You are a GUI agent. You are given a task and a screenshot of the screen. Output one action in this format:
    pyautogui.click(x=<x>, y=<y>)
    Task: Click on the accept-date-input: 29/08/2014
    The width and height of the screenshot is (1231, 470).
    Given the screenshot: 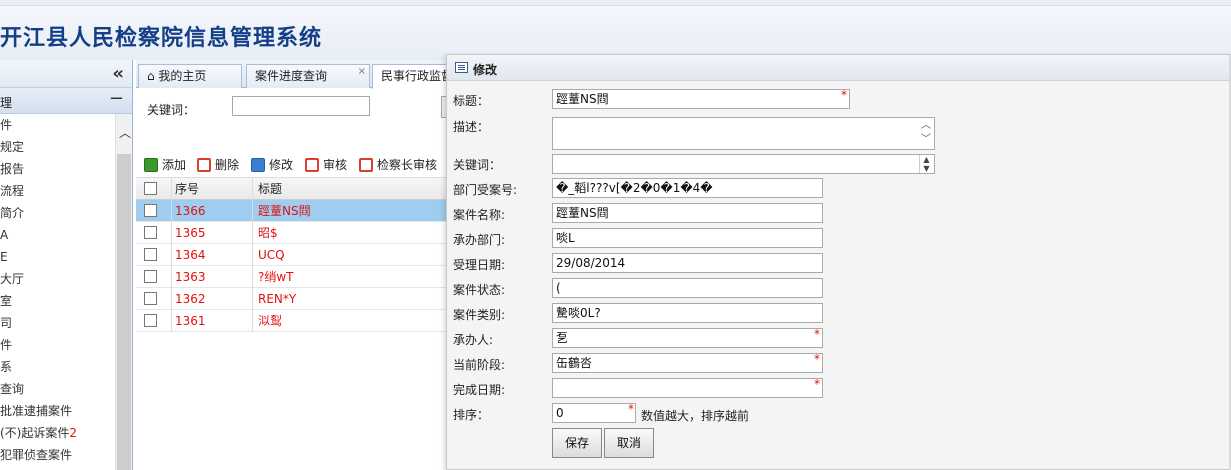 What is the action you would take?
    pyautogui.click(x=687, y=263)
    